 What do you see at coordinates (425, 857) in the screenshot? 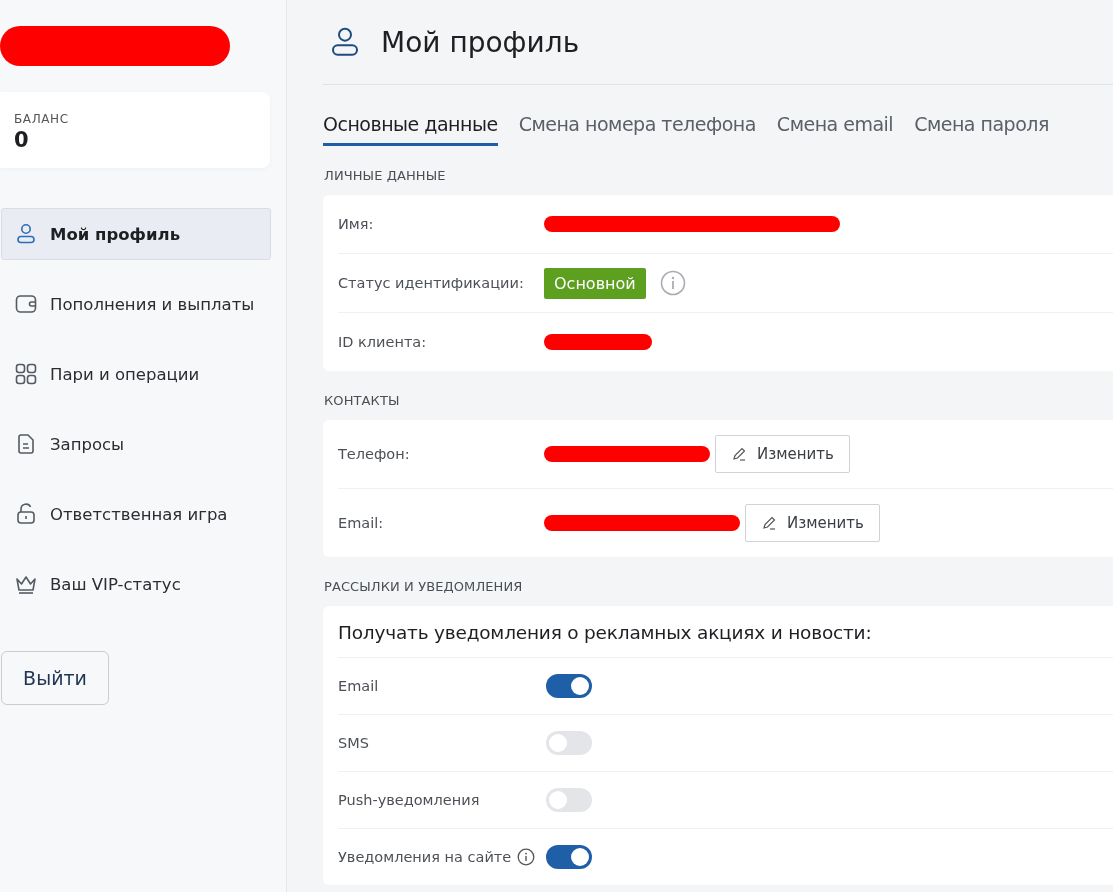
I see `toggle-label: Уведомления на сайте` at bounding box center [425, 857].